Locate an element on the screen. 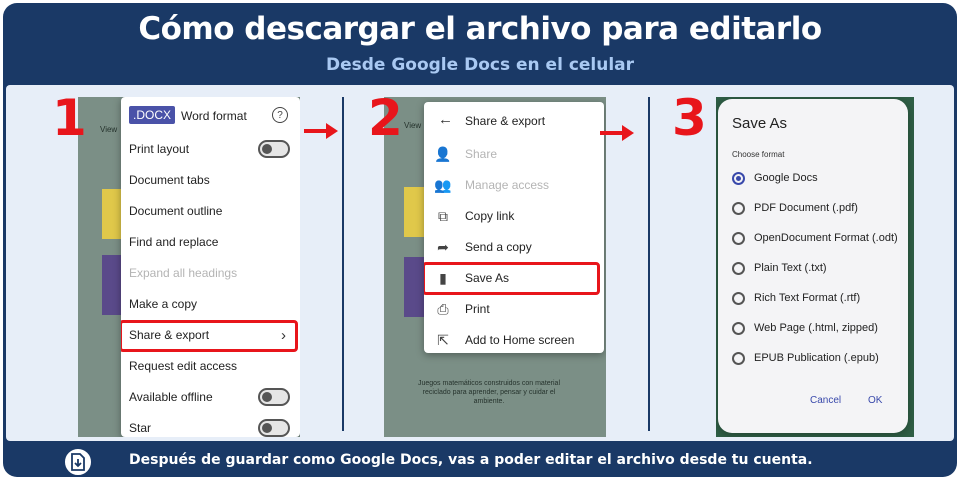  submenu-title: Share & export is located at coordinates (505, 121).